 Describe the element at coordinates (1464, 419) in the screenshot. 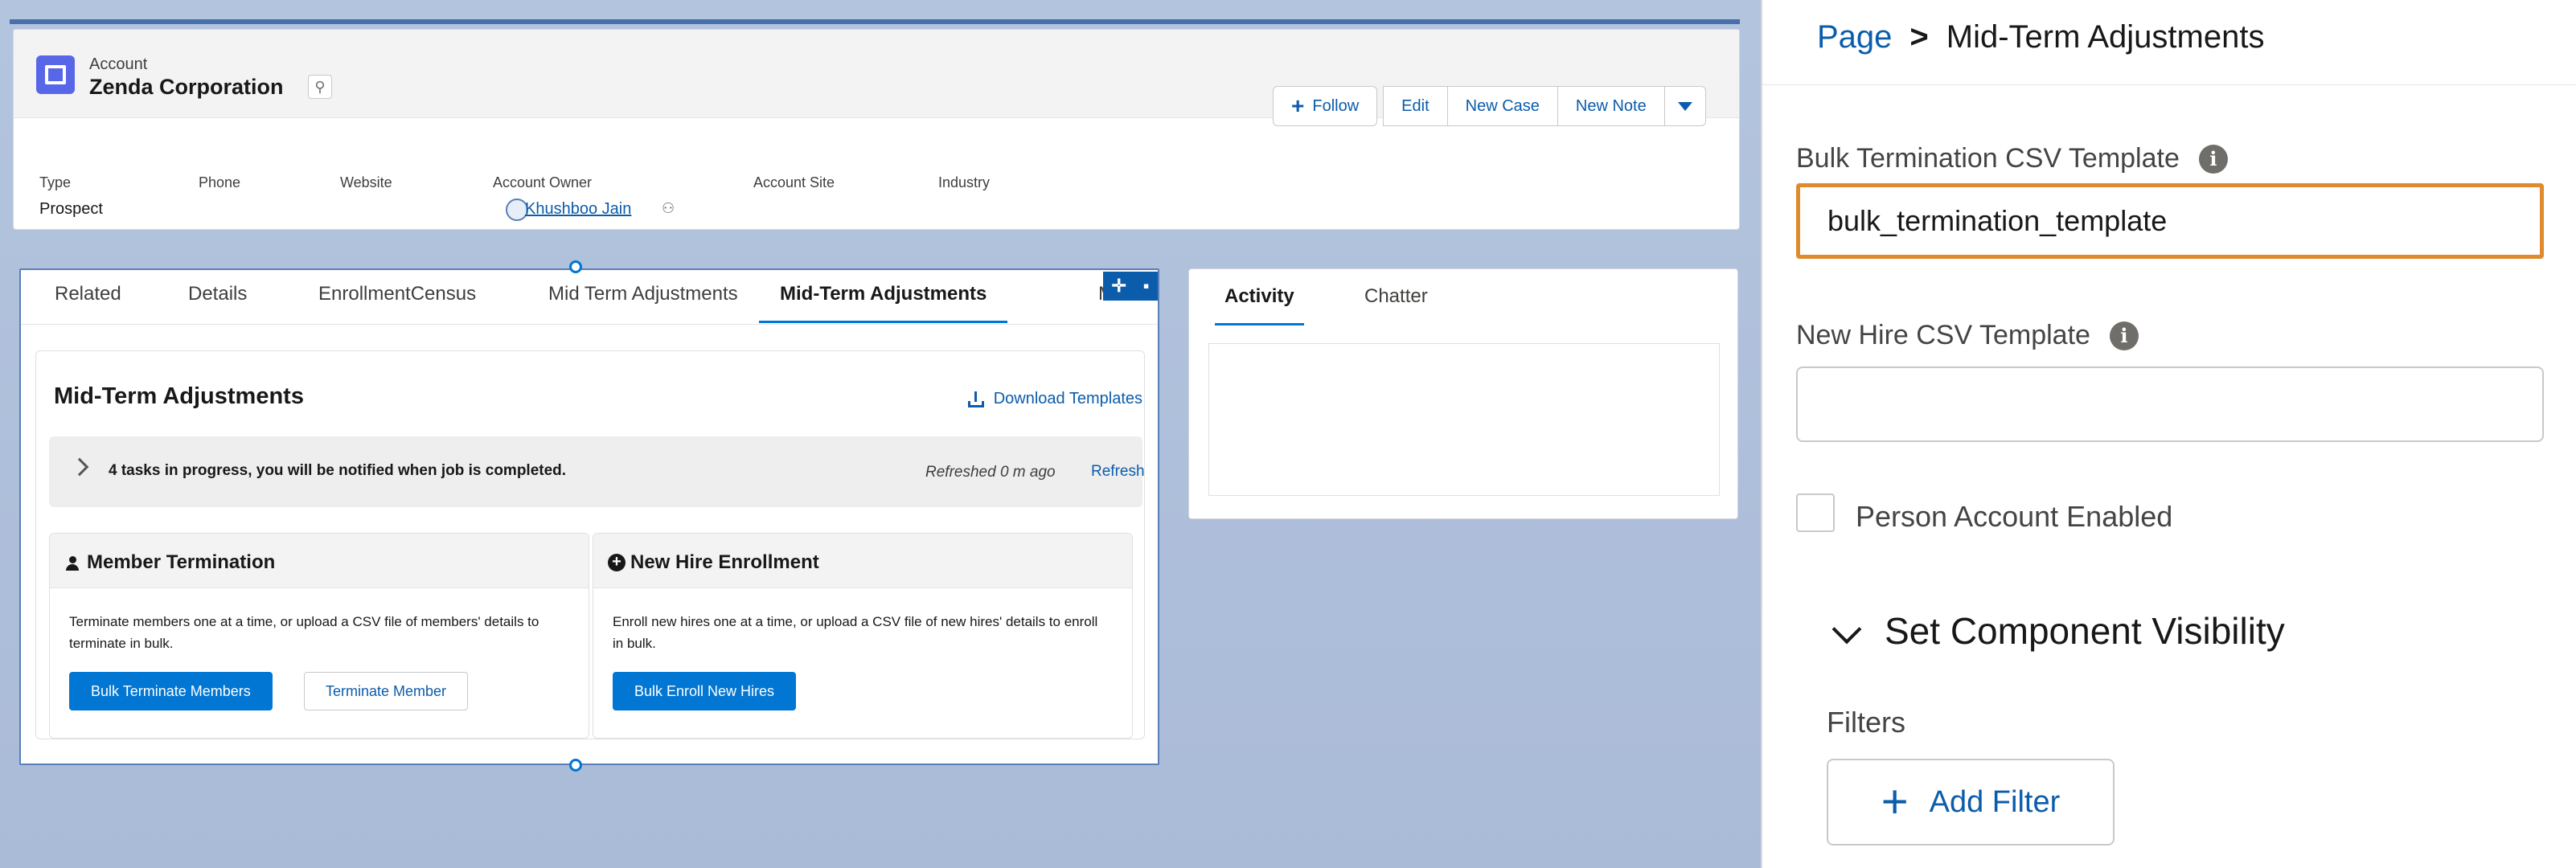

I see `activity-content` at that location.